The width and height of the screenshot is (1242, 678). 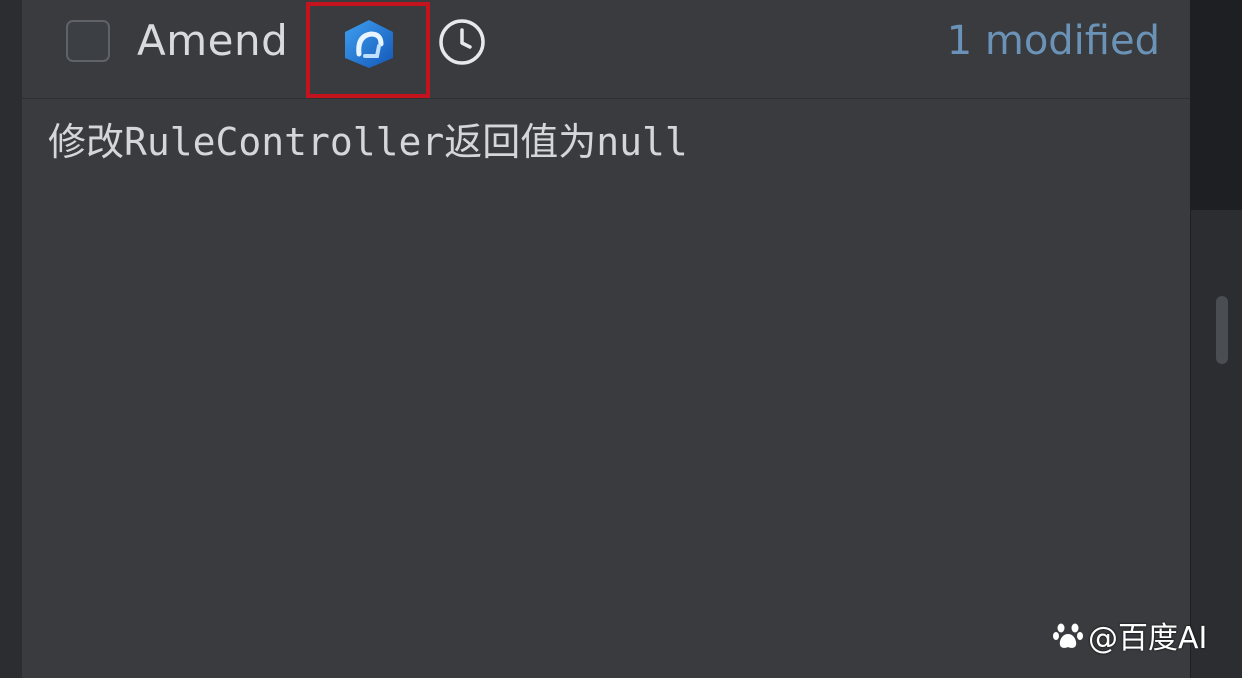 I want to click on amend-checkbox, so click(x=88, y=41).